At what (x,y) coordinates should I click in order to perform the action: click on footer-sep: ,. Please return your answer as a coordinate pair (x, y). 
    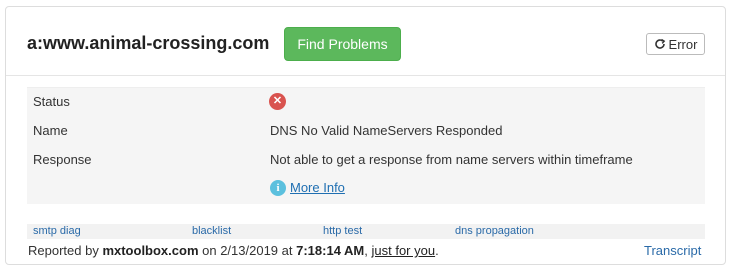
    Looking at the image, I should click on (368, 250).